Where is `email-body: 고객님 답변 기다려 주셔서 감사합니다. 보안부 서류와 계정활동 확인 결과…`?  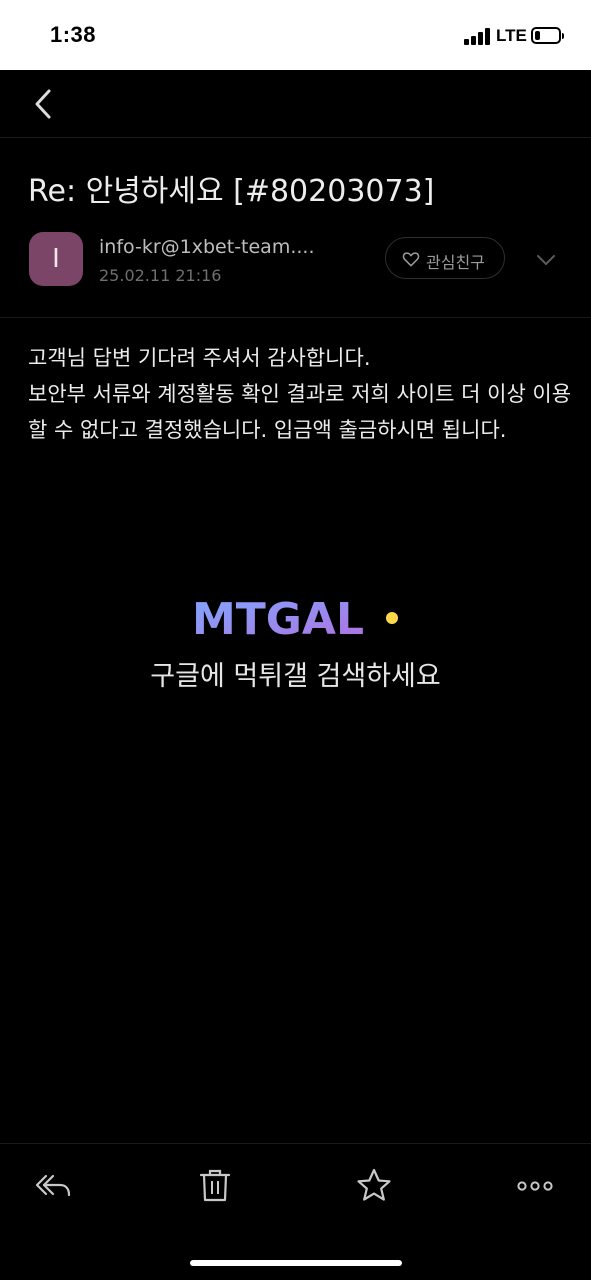 email-body: 고객님 답변 기다려 주셔서 감사합니다. 보안부 서류와 계정활동 확인 결과… is located at coordinates (300, 394).